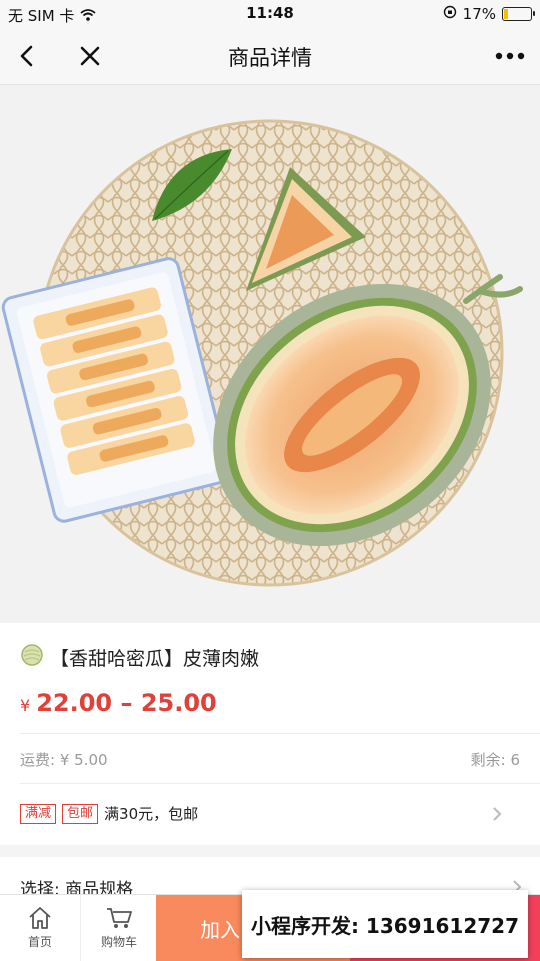 This screenshot has width=540, height=961. What do you see at coordinates (38, 813) in the screenshot?
I see `promo-tag-discount: 满减` at bounding box center [38, 813].